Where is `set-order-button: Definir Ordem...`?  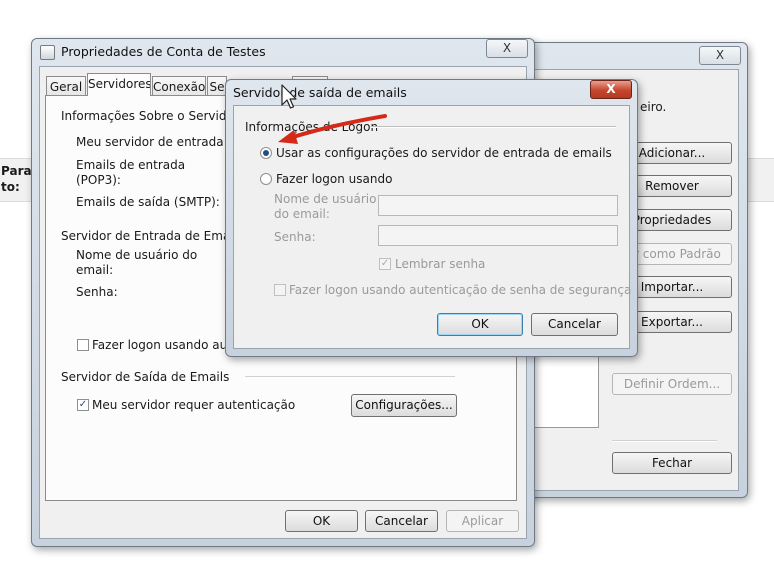 set-order-button: Definir Ordem... is located at coordinates (672, 384).